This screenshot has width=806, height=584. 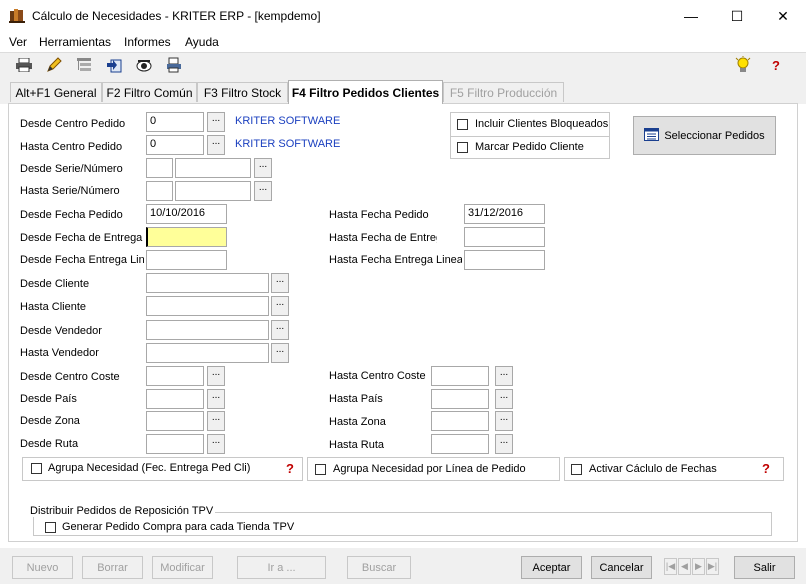 What do you see at coordinates (288, 121) in the screenshot?
I see `desc-desde-centro-pedido: KRITER SOFTWARE` at bounding box center [288, 121].